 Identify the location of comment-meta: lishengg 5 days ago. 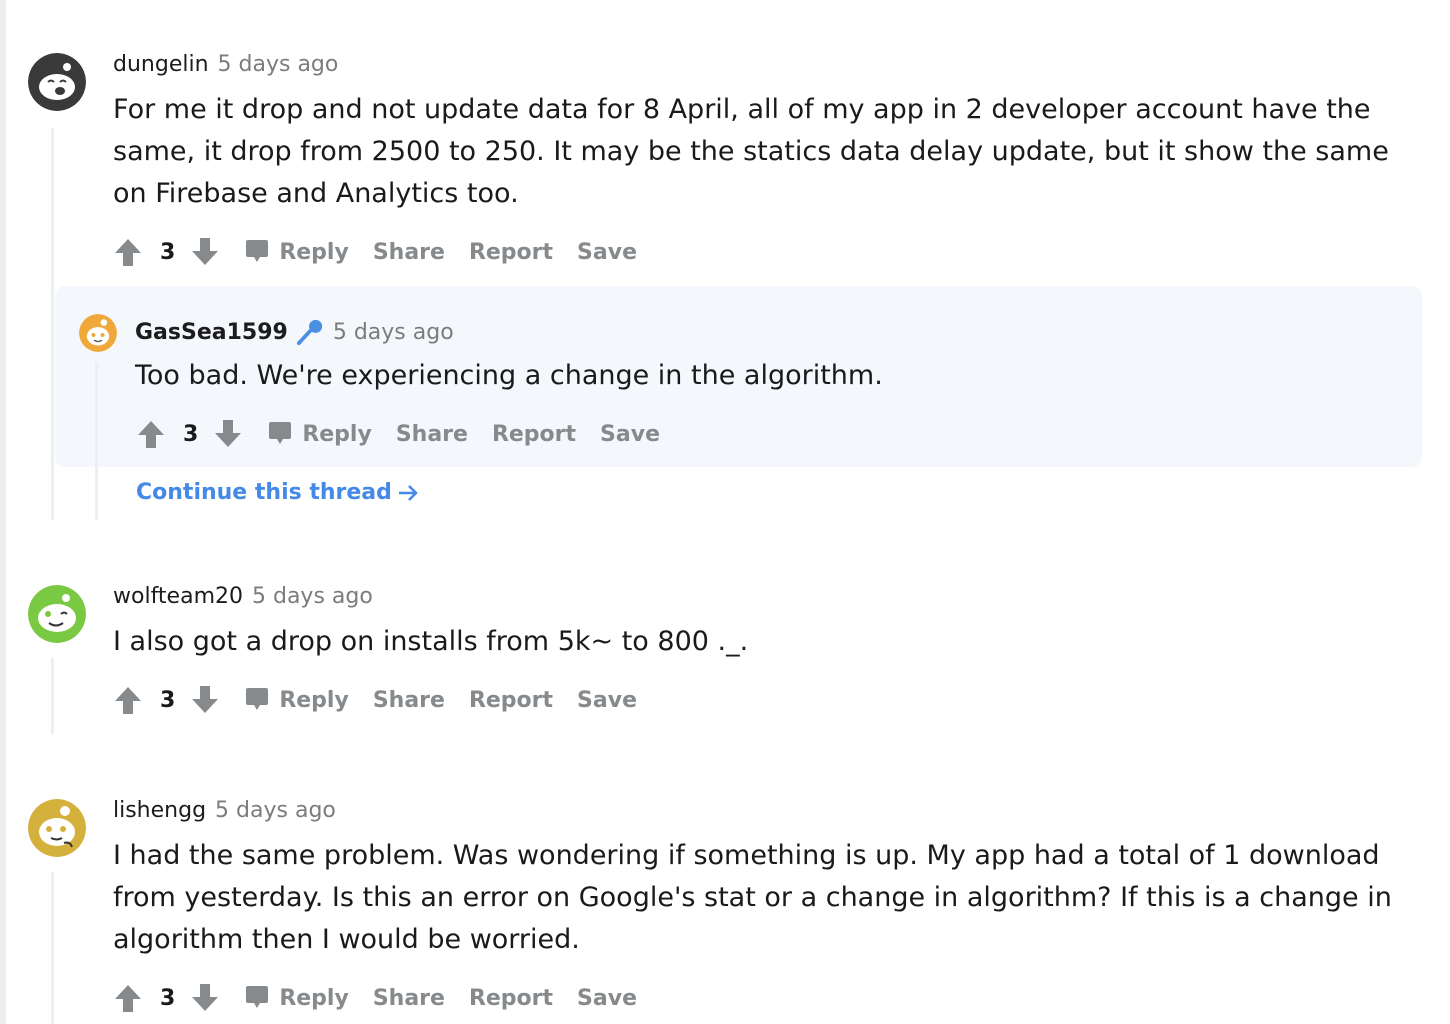
(224, 810).